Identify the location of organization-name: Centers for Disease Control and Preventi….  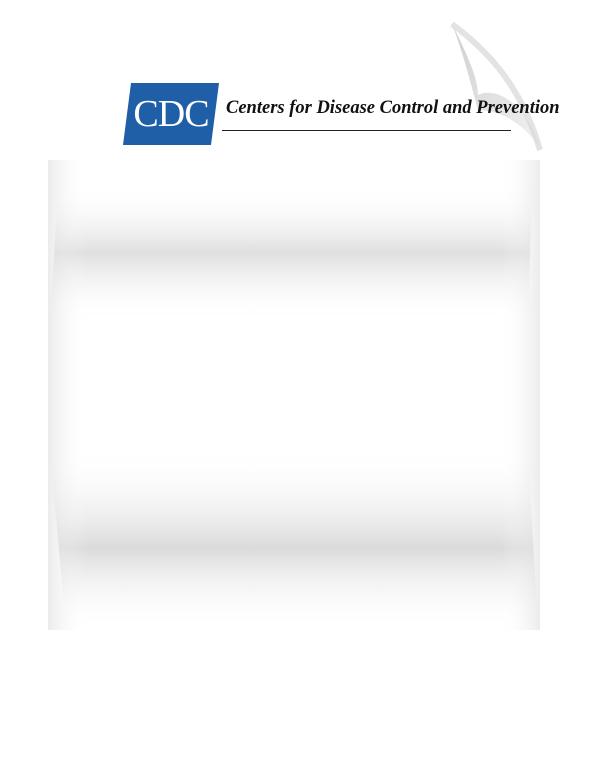
(393, 108).